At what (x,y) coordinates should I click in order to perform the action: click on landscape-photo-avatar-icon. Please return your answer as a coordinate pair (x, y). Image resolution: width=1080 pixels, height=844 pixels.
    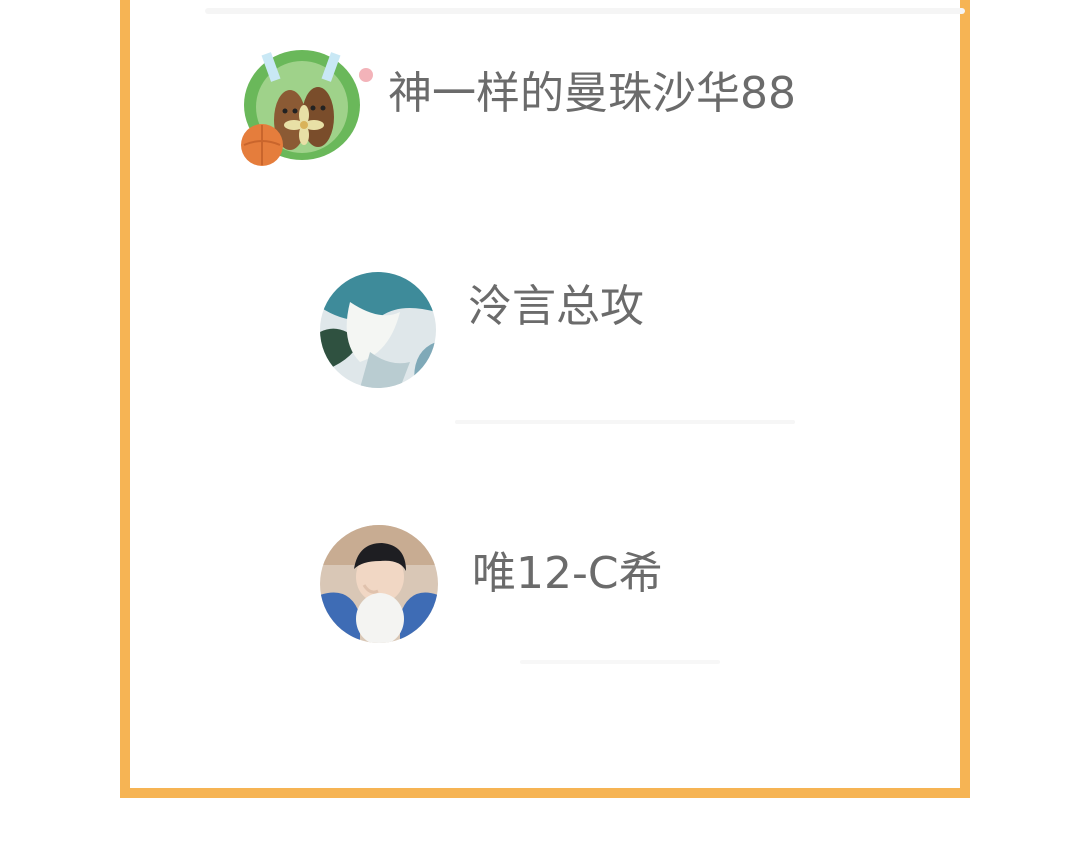
    Looking at the image, I should click on (378, 330).